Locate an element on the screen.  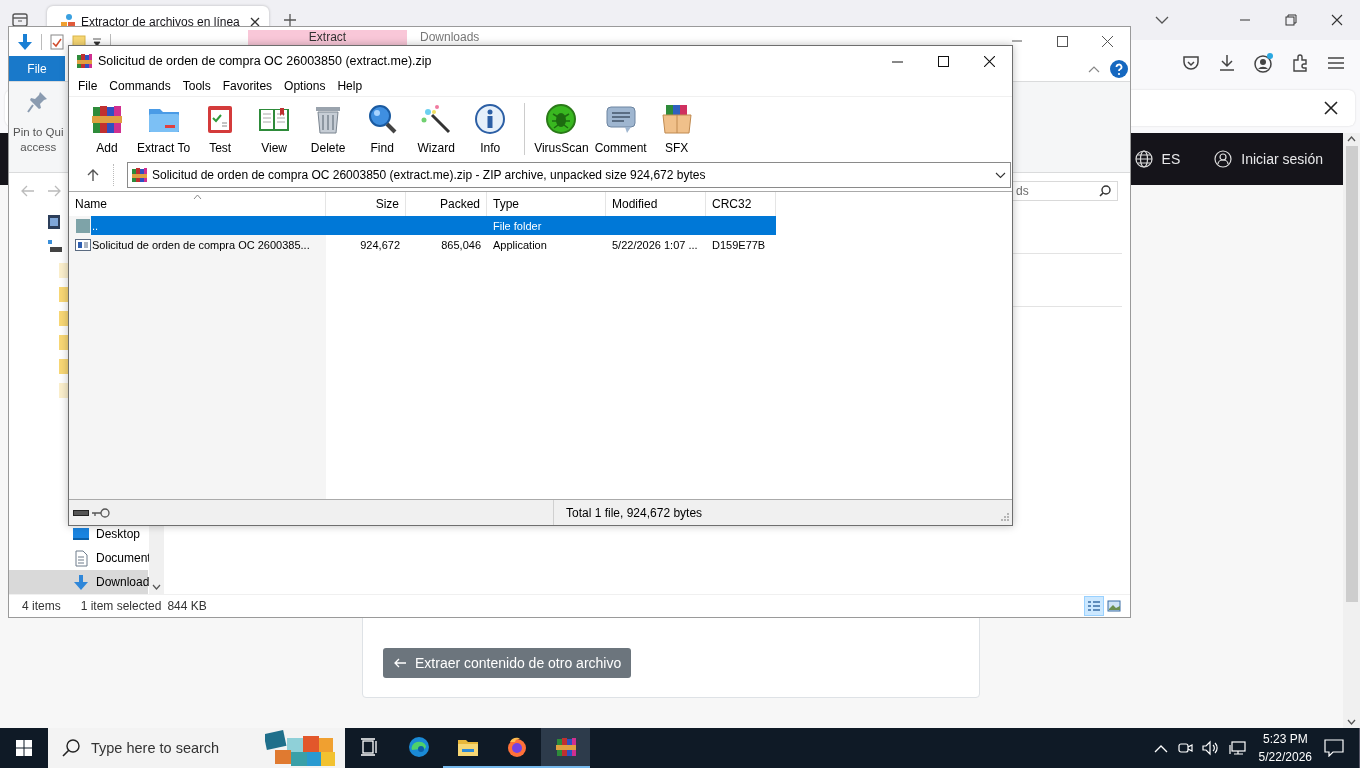
back-button: Extraer contenido de otro archivo is located at coordinates (507, 663).